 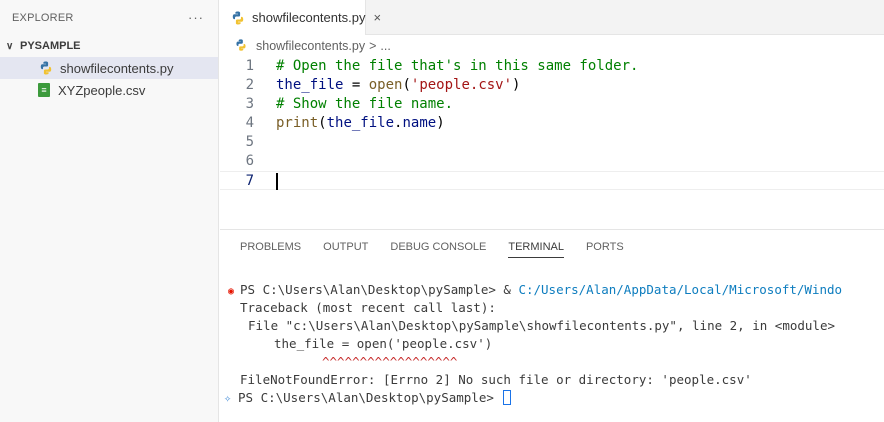 What do you see at coordinates (249, 123) in the screenshot?
I see `line-number: 4` at bounding box center [249, 123].